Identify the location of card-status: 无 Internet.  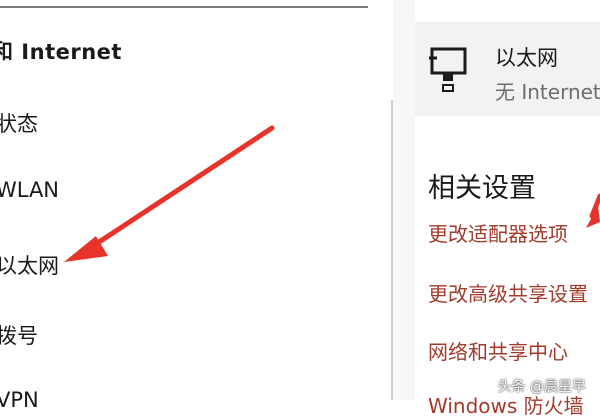
(547, 92).